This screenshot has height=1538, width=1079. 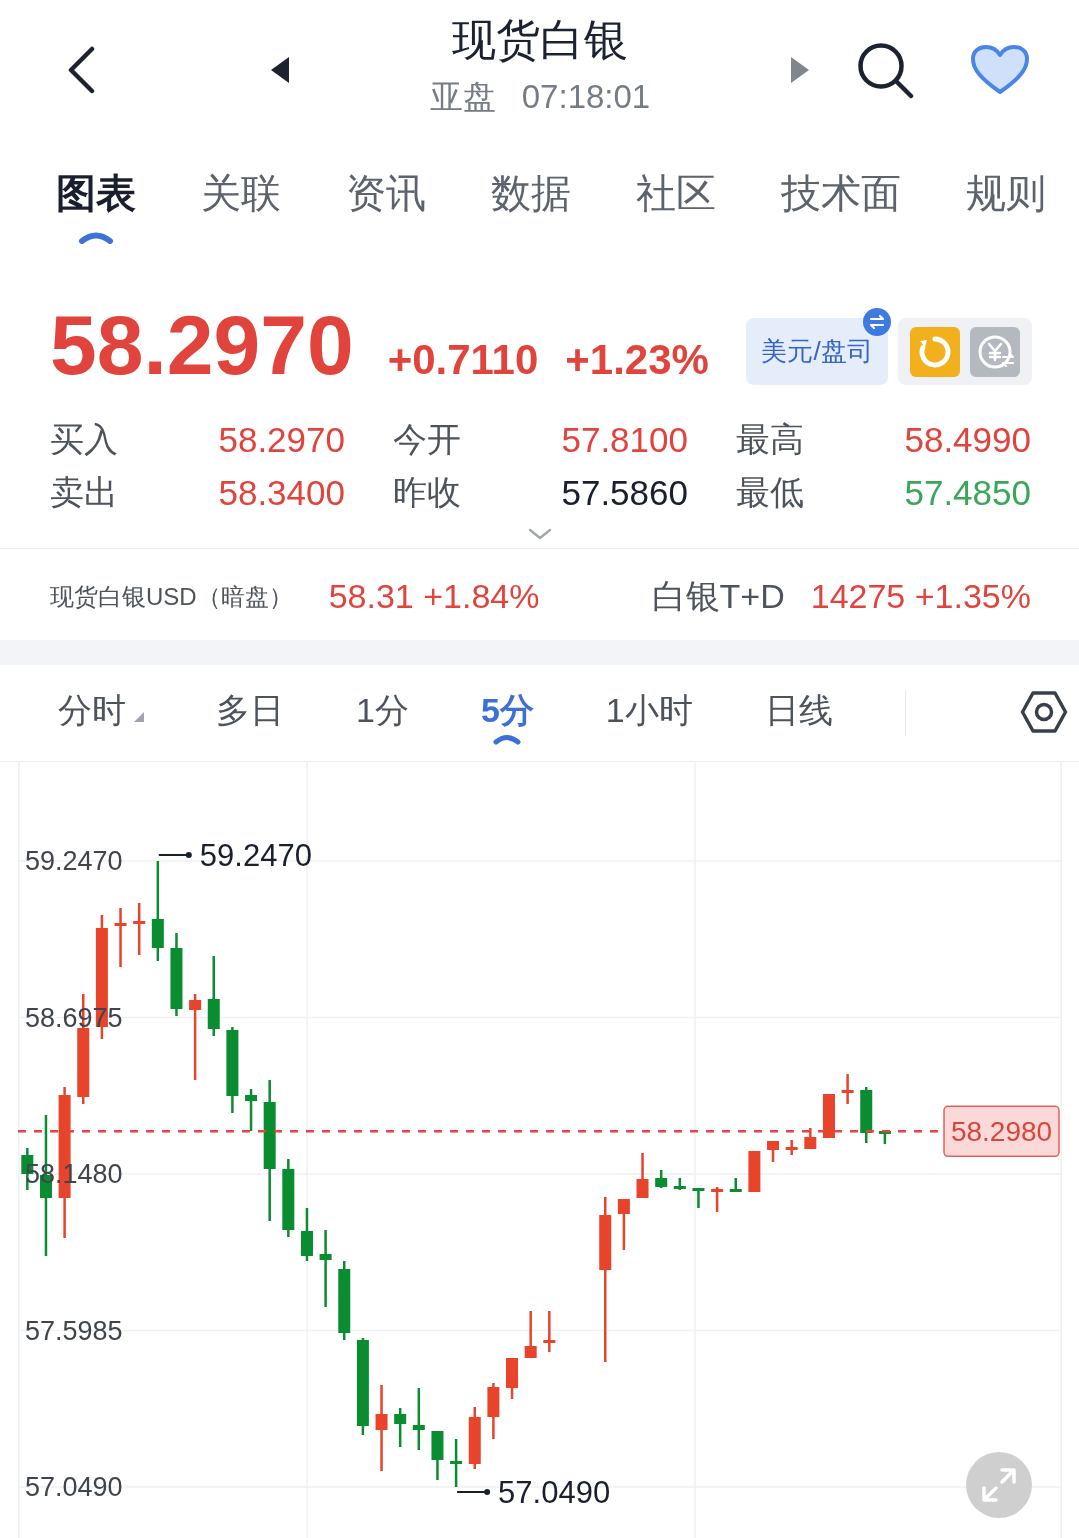 I want to click on period-tab: 日线, so click(x=798, y=710).